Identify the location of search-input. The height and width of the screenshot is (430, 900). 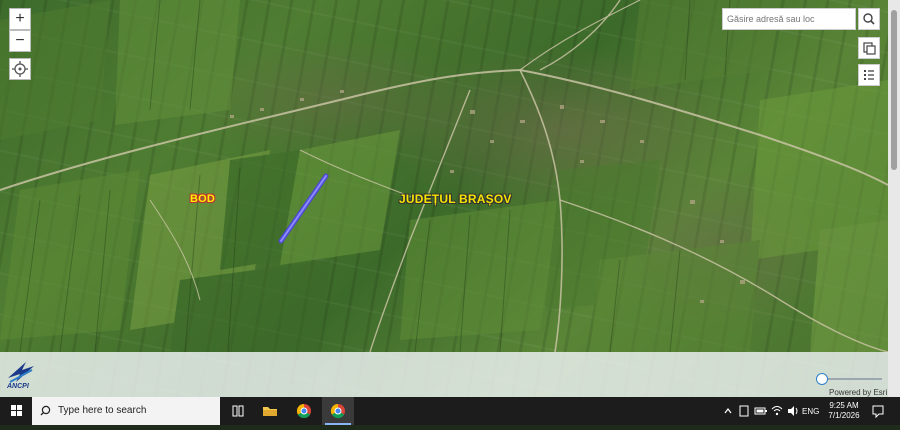
(791, 19).